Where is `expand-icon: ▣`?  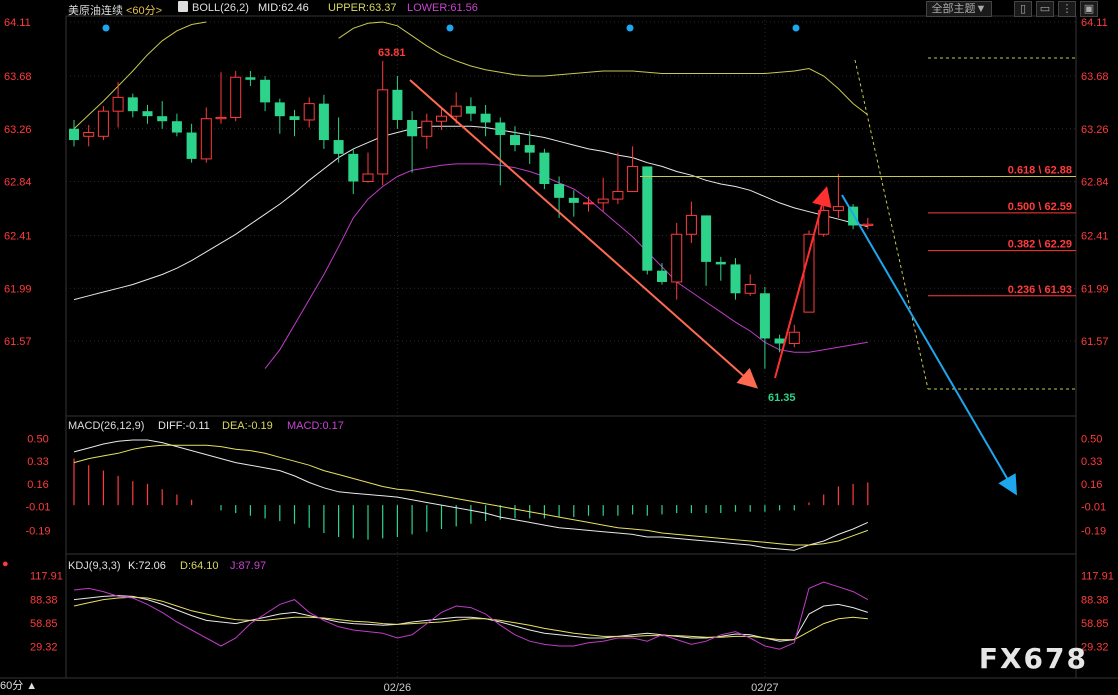 expand-icon: ▣ is located at coordinates (1089, 9).